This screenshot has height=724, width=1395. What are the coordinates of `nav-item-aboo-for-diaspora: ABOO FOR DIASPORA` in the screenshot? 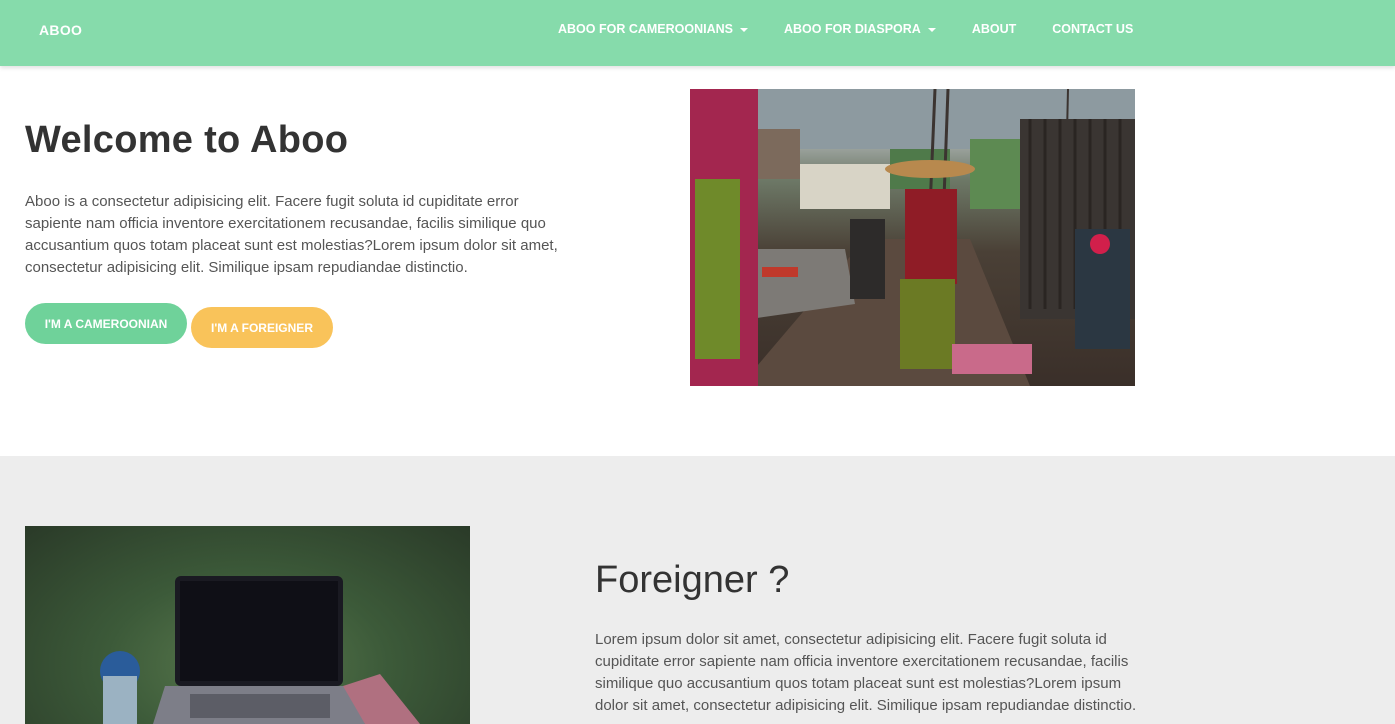 It's located at (860, 29).